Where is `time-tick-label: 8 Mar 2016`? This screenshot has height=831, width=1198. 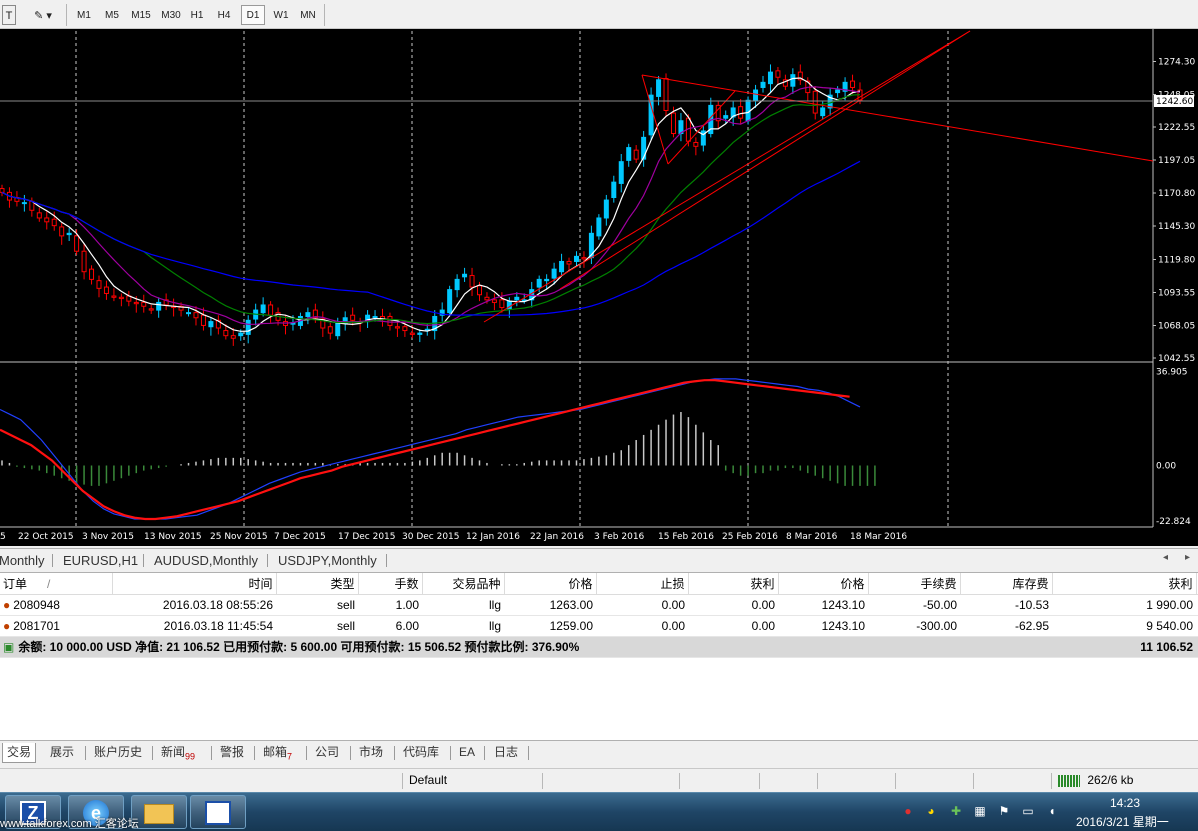 time-tick-label: 8 Mar 2016 is located at coordinates (812, 537).